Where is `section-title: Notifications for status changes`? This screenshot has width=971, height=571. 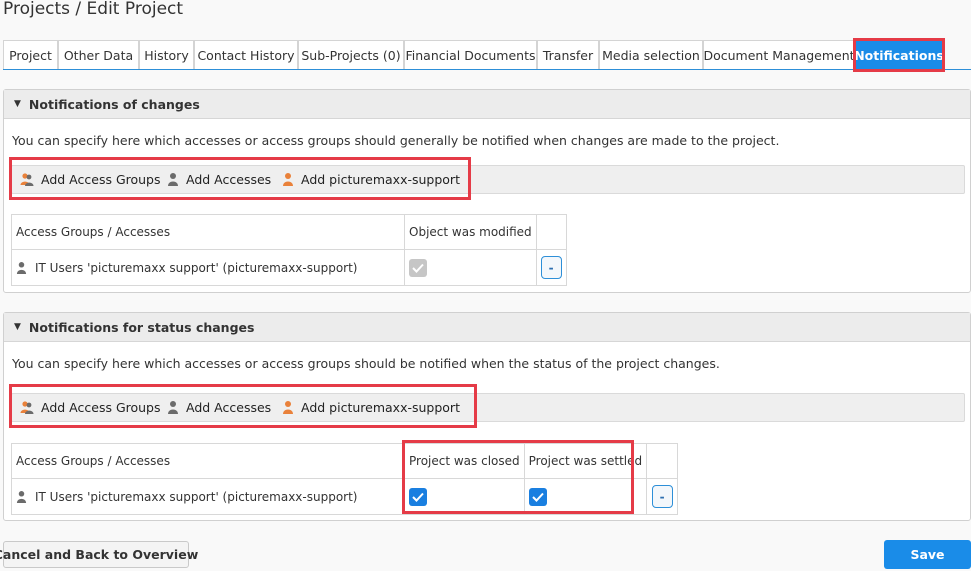
section-title: Notifications for status changes is located at coordinates (141, 327).